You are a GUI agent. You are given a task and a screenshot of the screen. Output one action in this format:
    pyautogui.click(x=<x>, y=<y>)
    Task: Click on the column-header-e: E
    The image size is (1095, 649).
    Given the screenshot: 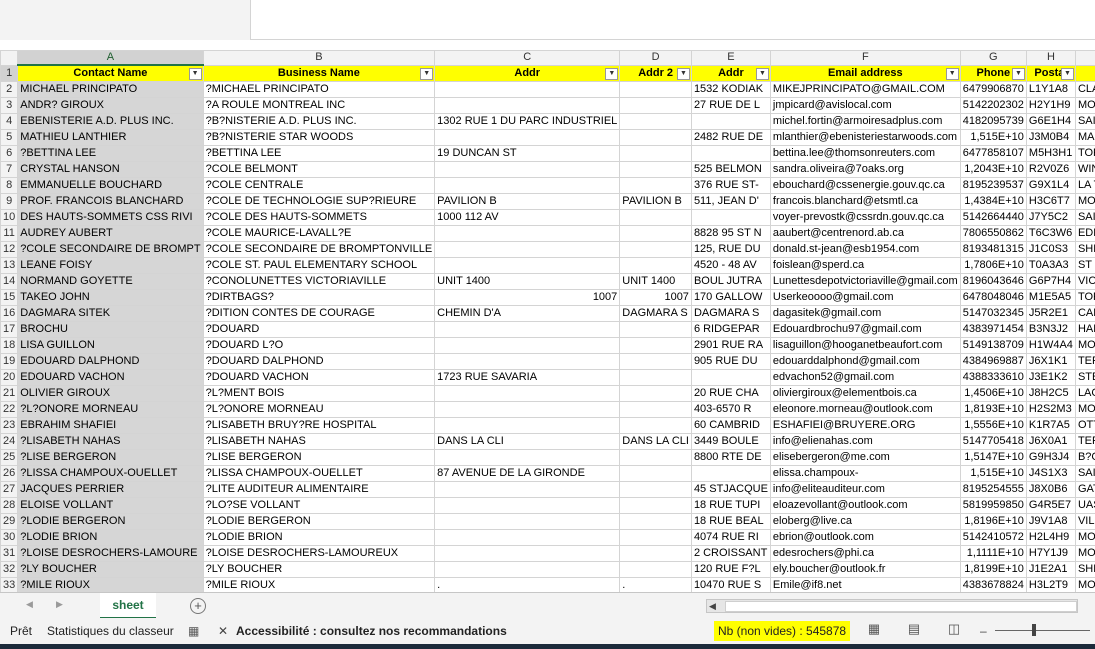 What is the action you would take?
    pyautogui.click(x=730, y=58)
    